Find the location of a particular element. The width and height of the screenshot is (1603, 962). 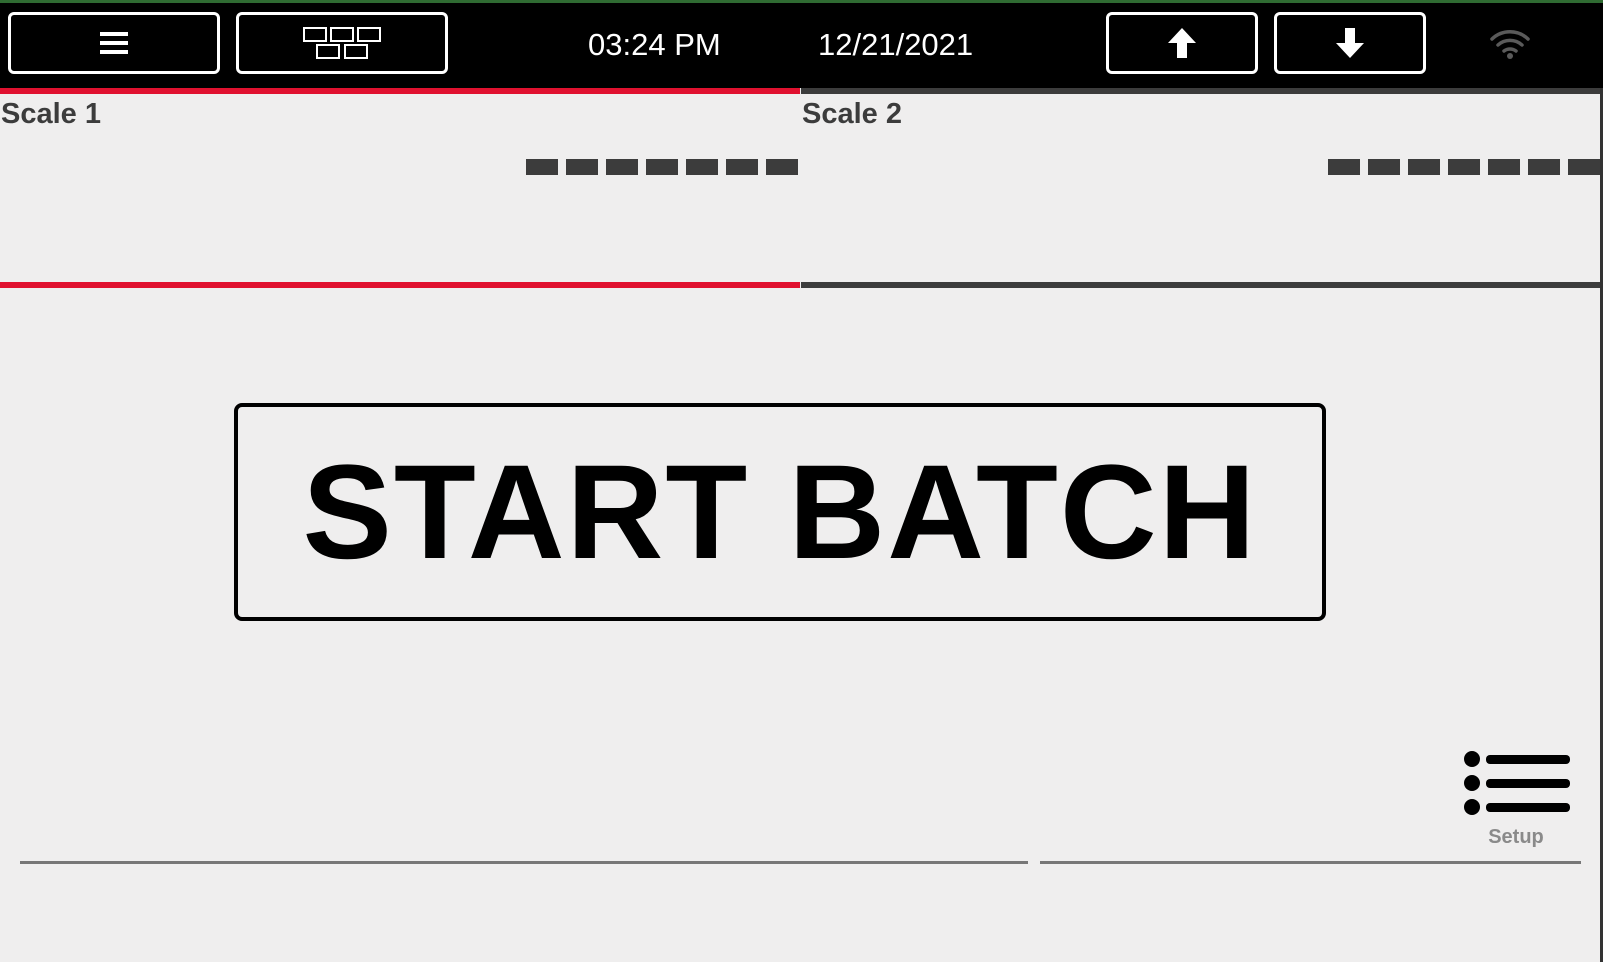

scale-layout-icon is located at coordinates (342, 43).